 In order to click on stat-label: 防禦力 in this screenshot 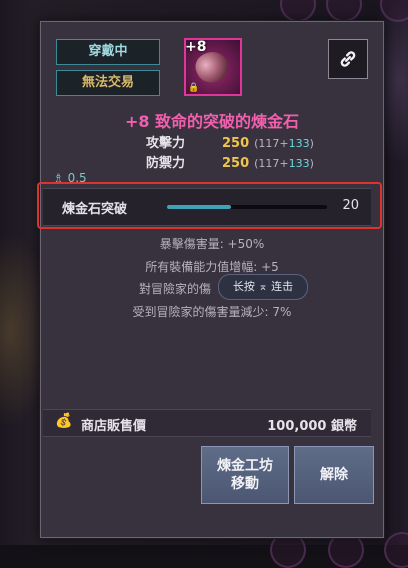, I will do `click(166, 163)`.